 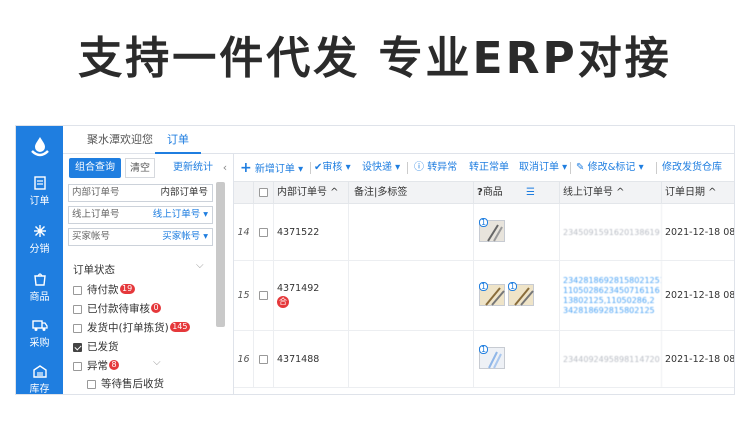 I want to click on field-placeholder: 买家帐号, so click(x=91, y=236).